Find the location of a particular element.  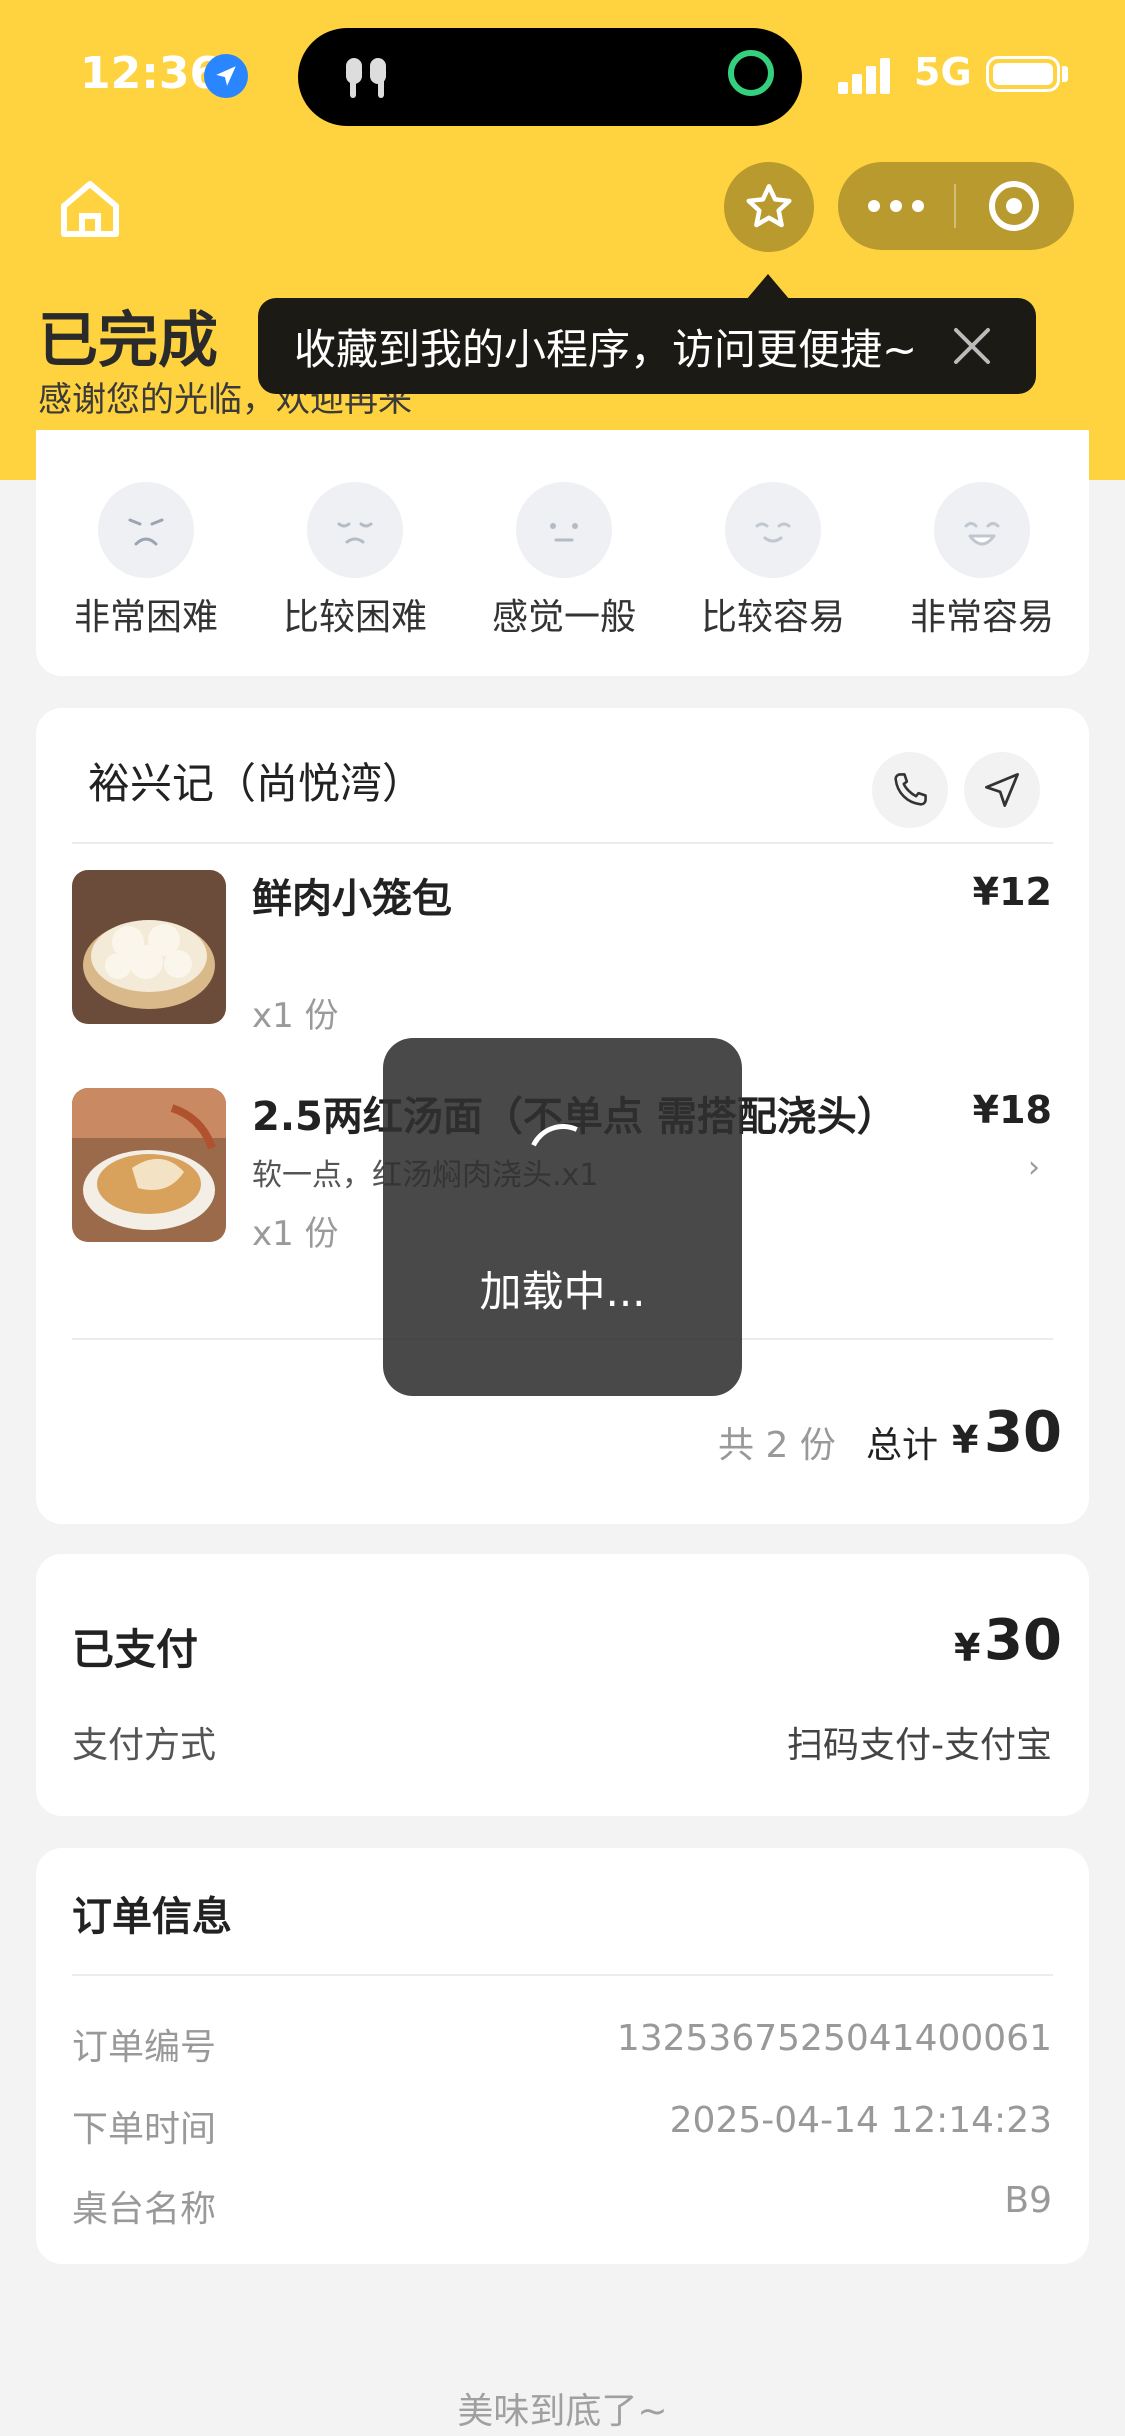

payment-currency: ¥ is located at coordinates (967, 1648).